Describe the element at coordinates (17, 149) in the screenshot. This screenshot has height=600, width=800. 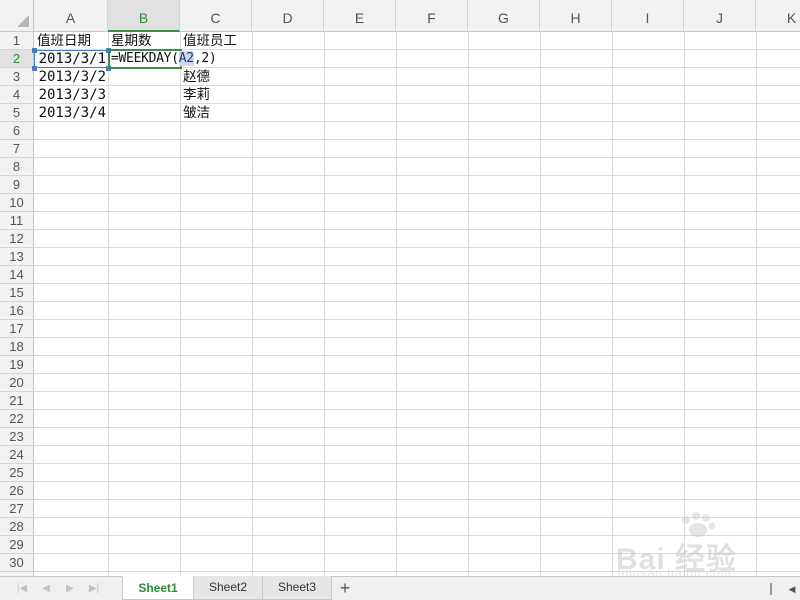
I see `row-header-7: 7` at that location.